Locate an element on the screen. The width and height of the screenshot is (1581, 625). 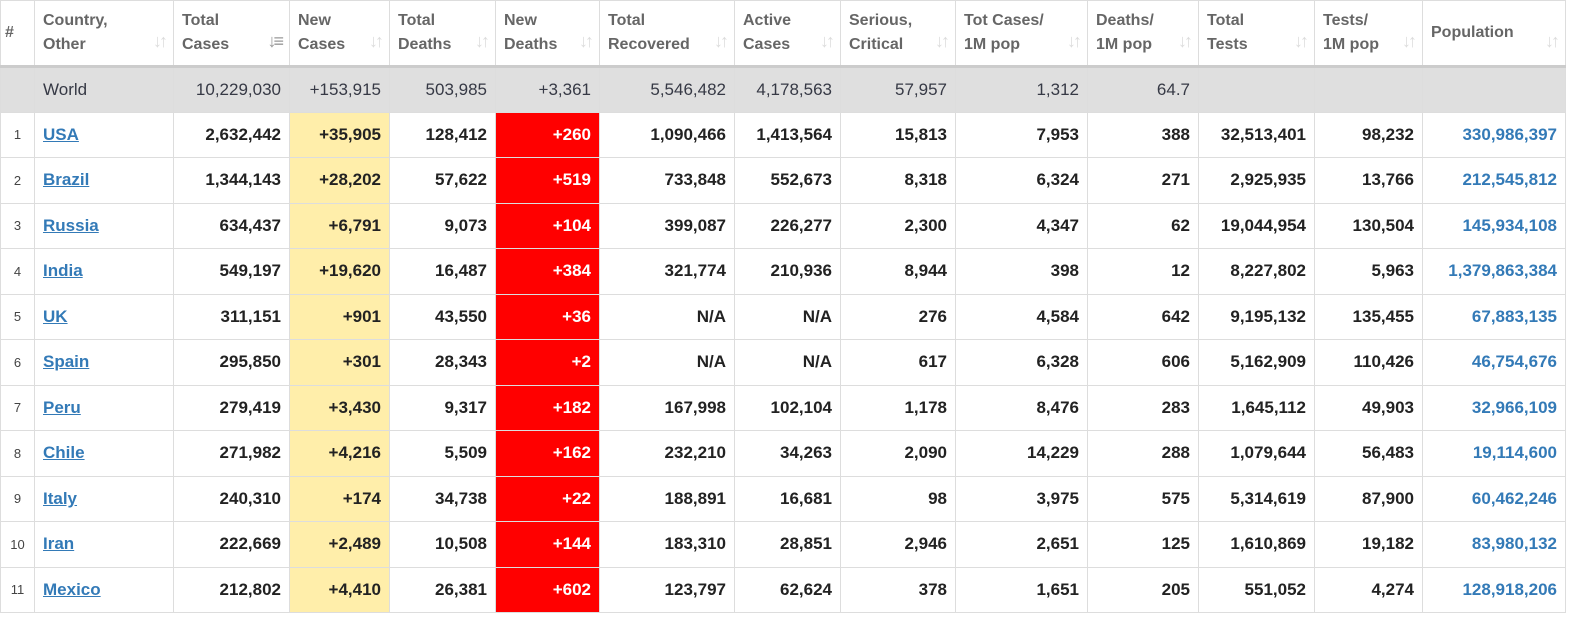
country-link: Mexico is located at coordinates (72, 589).